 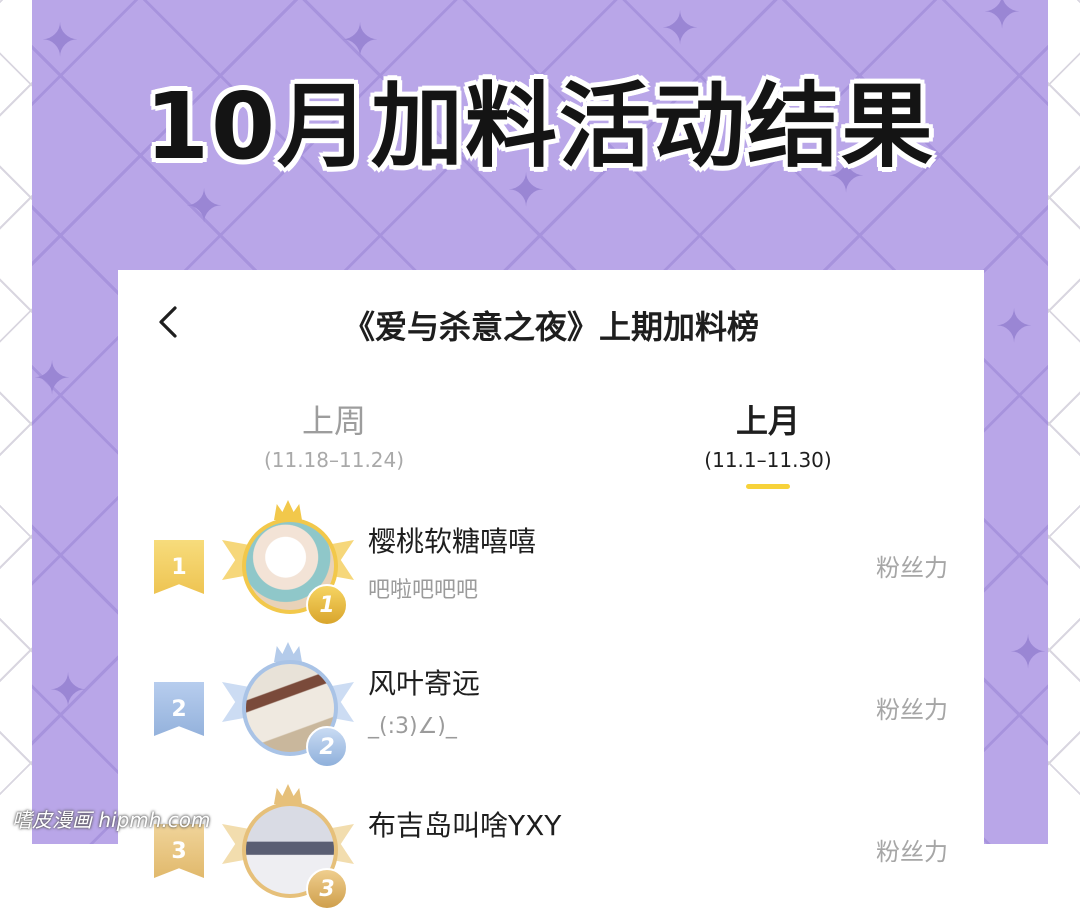 I want to click on ranking-row: 1 1 樱桃软糖嘻嘻 吧啦吧吧吧 粉丝力, so click(x=551, y=567).